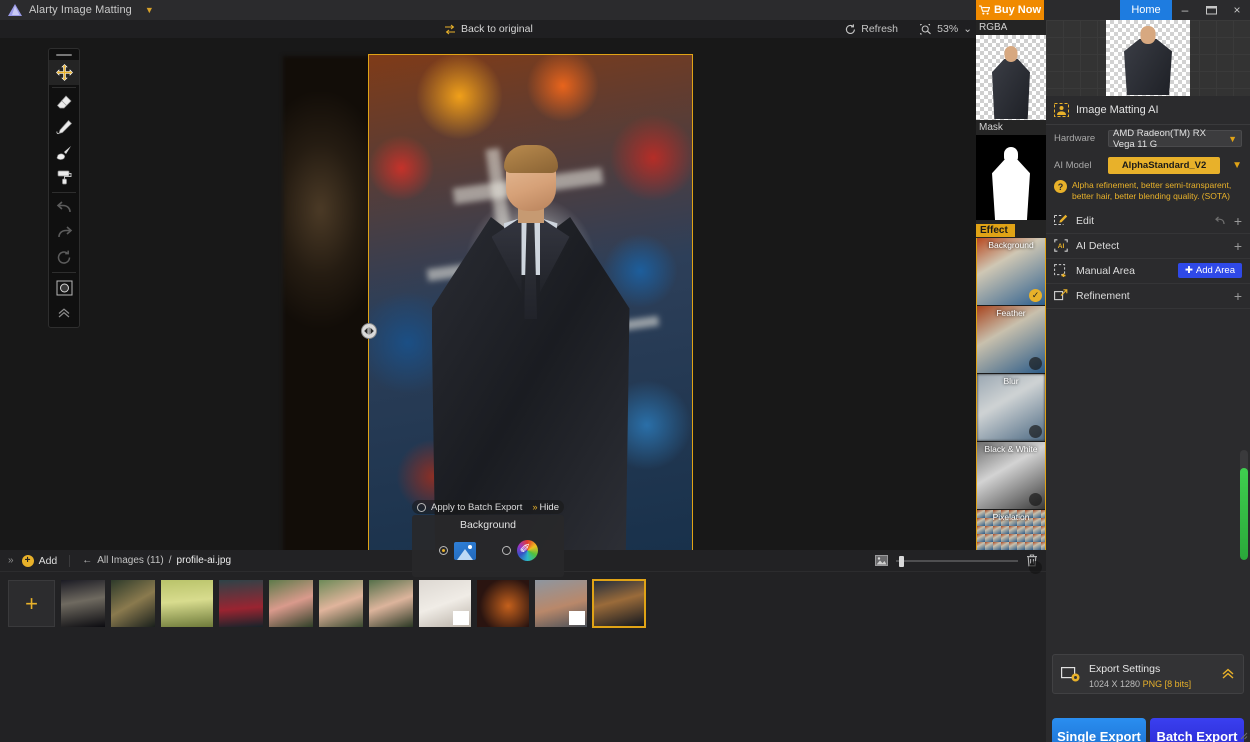 Image resolution: width=1250 pixels, height=742 pixels. Describe the element at coordinates (561, 603) in the screenshot. I see `thumb-bearded-man` at that location.